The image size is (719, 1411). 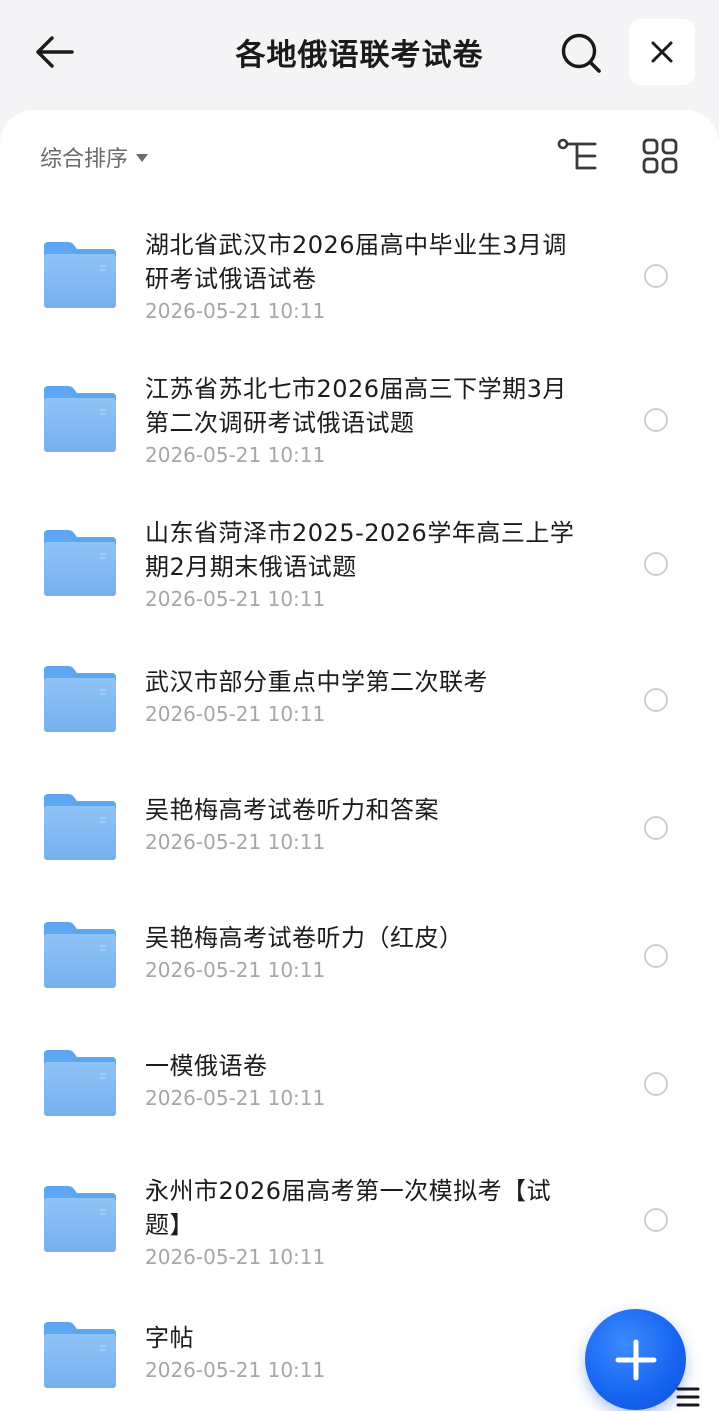 What do you see at coordinates (365, 1081) in the screenshot?
I see `list-item-text: 一模俄语卷 2026-05-21 10:11` at bounding box center [365, 1081].